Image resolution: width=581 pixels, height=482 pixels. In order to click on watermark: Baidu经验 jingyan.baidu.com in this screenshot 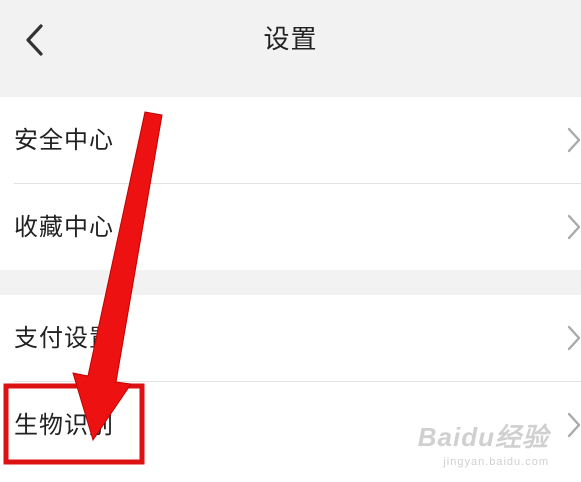, I will do `click(483, 442)`.